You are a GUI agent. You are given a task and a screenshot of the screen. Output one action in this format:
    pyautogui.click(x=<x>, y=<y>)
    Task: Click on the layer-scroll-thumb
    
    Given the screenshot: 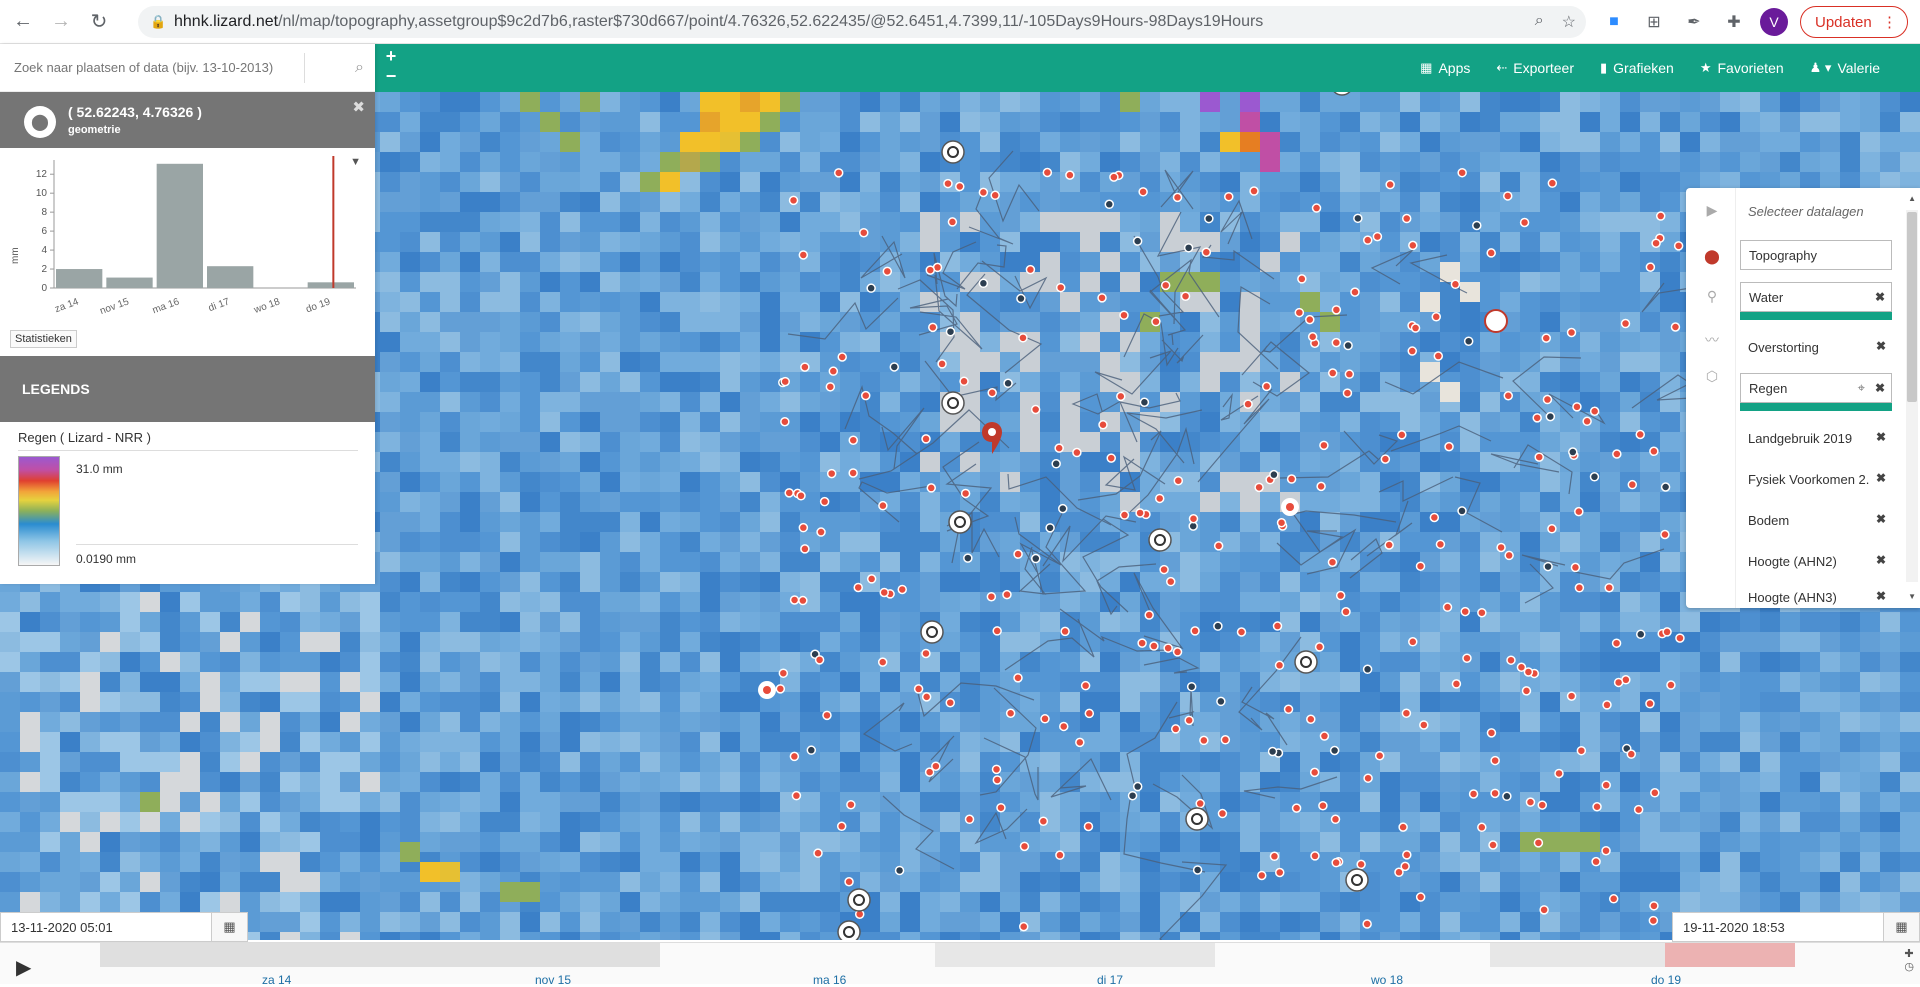 What is the action you would take?
    pyautogui.click(x=1912, y=307)
    